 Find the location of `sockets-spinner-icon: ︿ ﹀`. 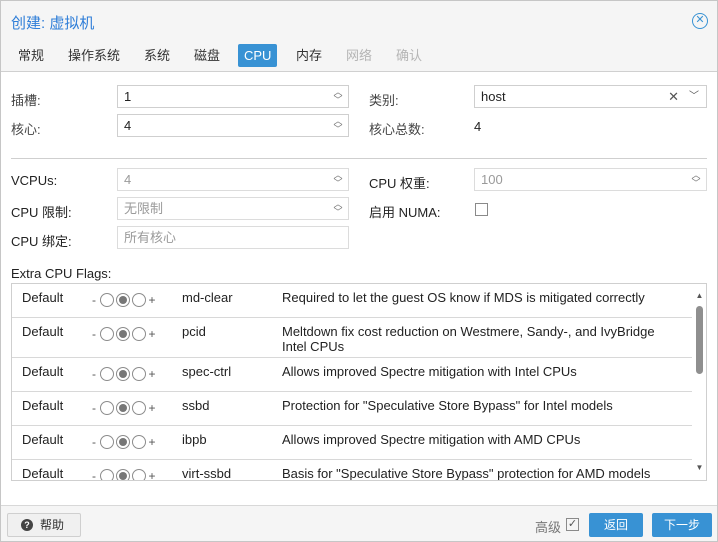

sockets-spinner-icon: ︿ ﹀ is located at coordinates (338, 96).